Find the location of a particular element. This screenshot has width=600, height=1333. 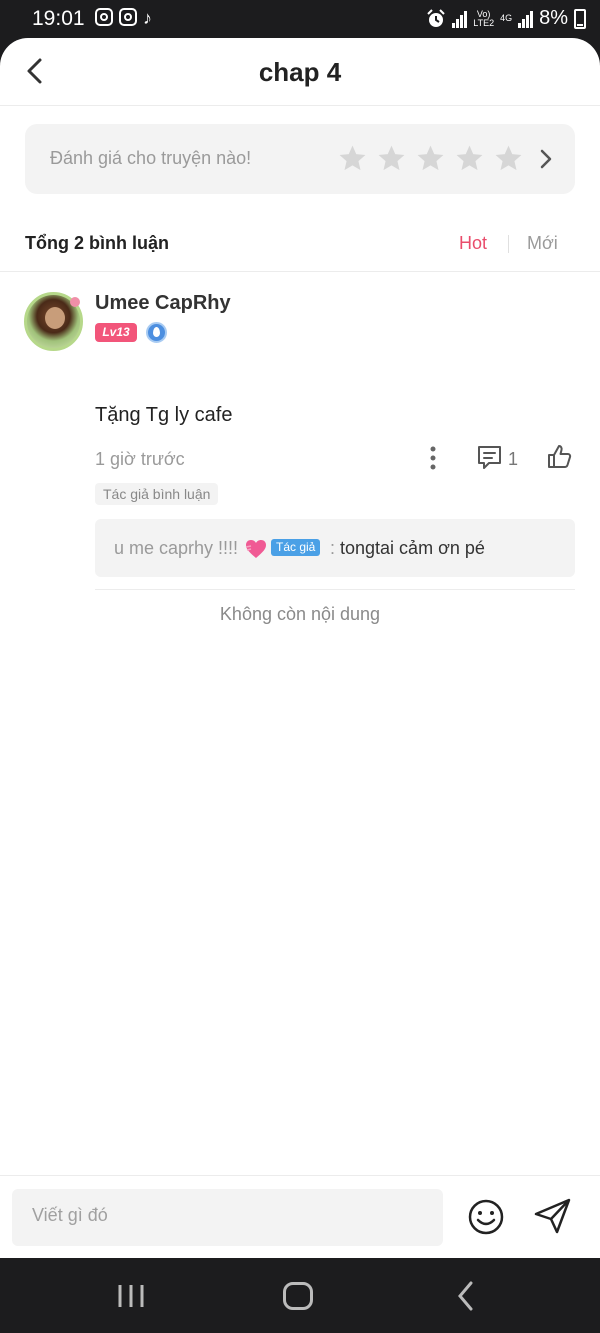

status-notification-icons: ♪ is located at coordinates (128, 18).